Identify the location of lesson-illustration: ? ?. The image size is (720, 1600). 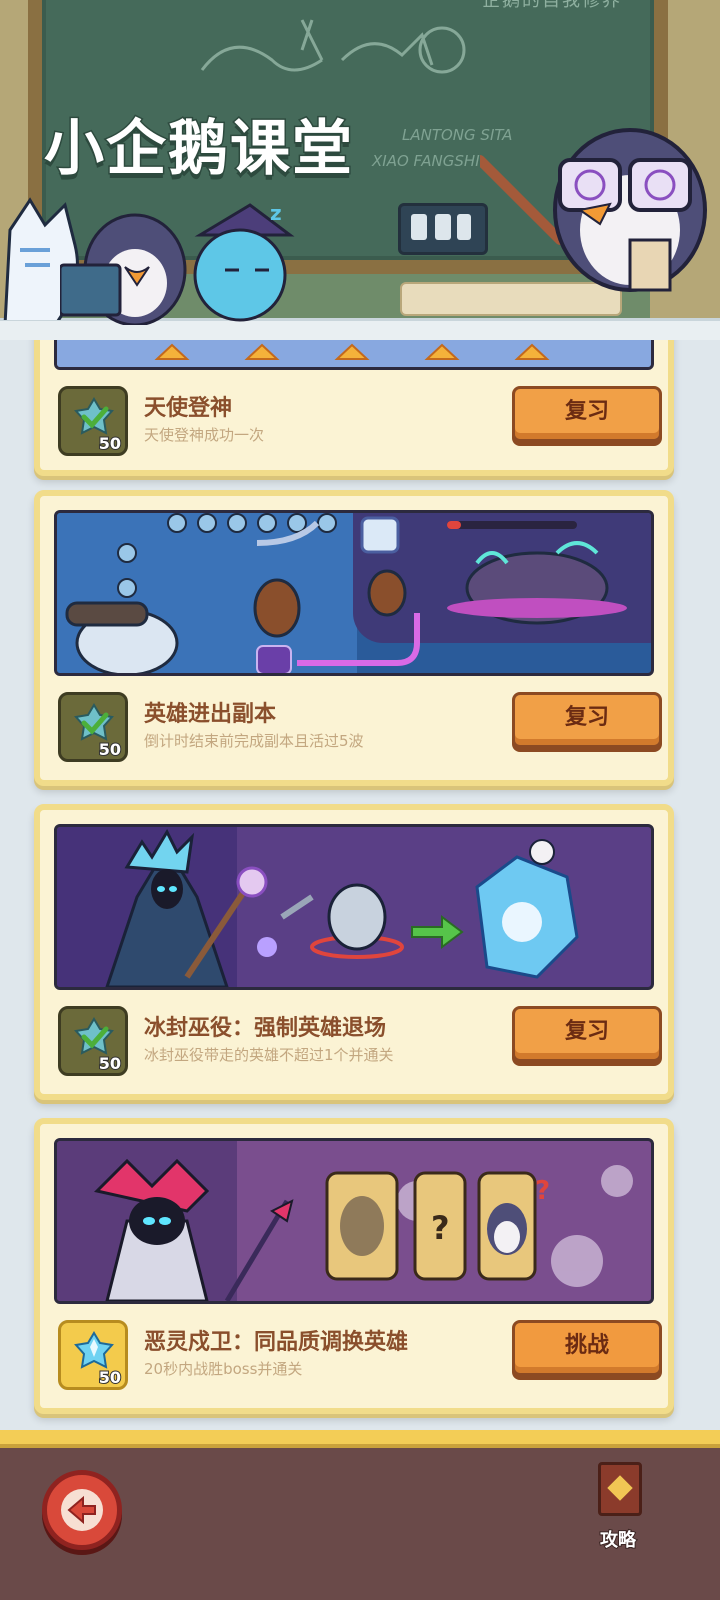
(354, 1221).